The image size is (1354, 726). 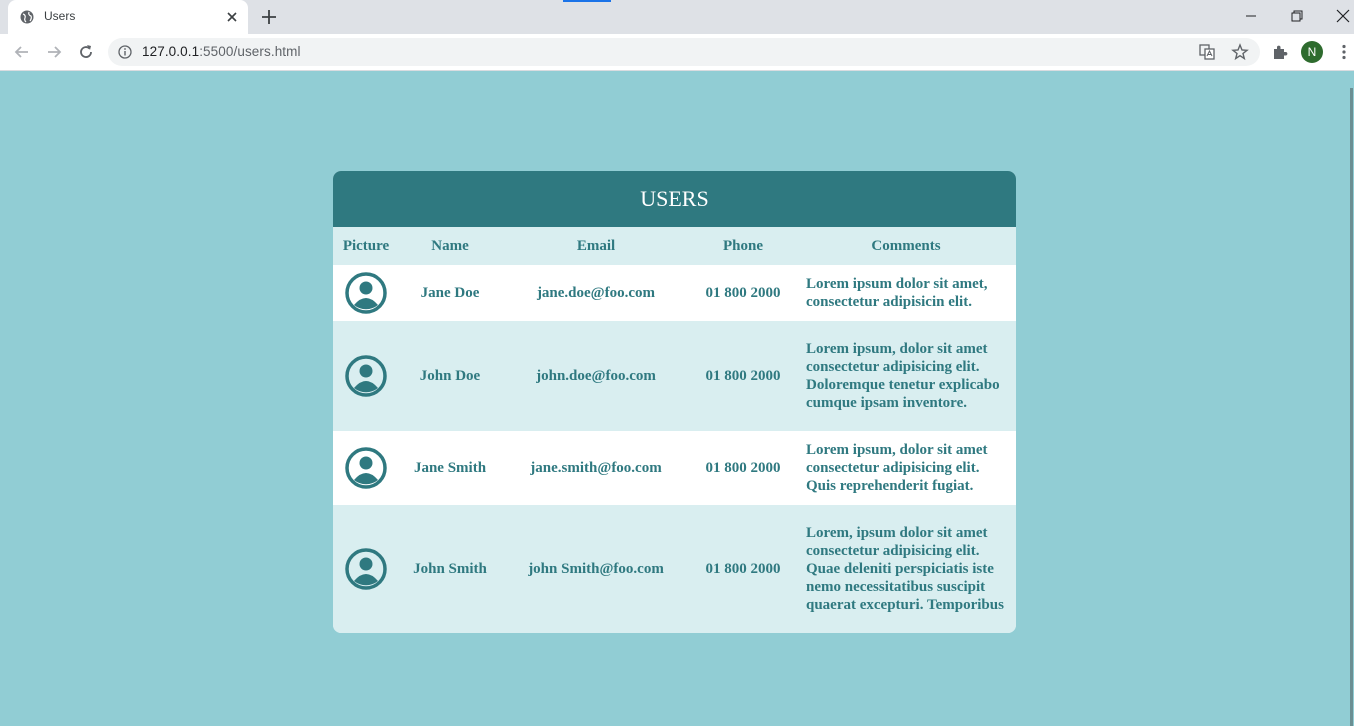 What do you see at coordinates (450, 568) in the screenshot?
I see `name-cell: John Smith` at bounding box center [450, 568].